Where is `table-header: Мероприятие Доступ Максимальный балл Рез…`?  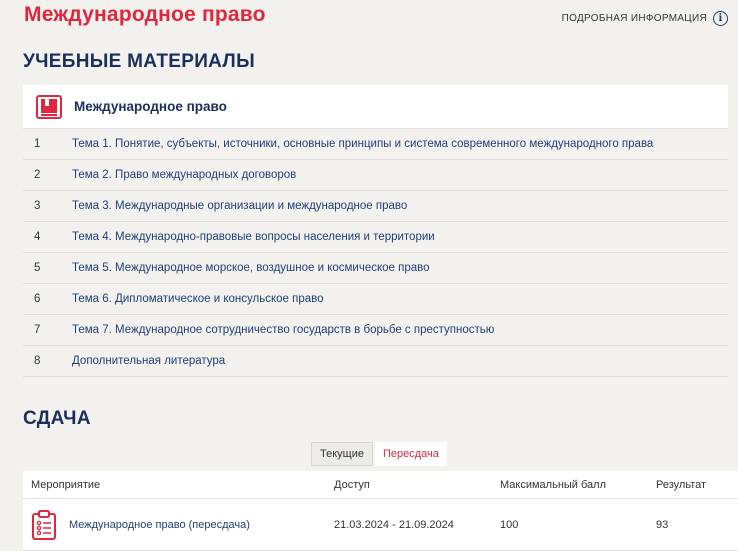 table-header: Мероприятие Доступ Максимальный балл Рез… is located at coordinates (380, 485).